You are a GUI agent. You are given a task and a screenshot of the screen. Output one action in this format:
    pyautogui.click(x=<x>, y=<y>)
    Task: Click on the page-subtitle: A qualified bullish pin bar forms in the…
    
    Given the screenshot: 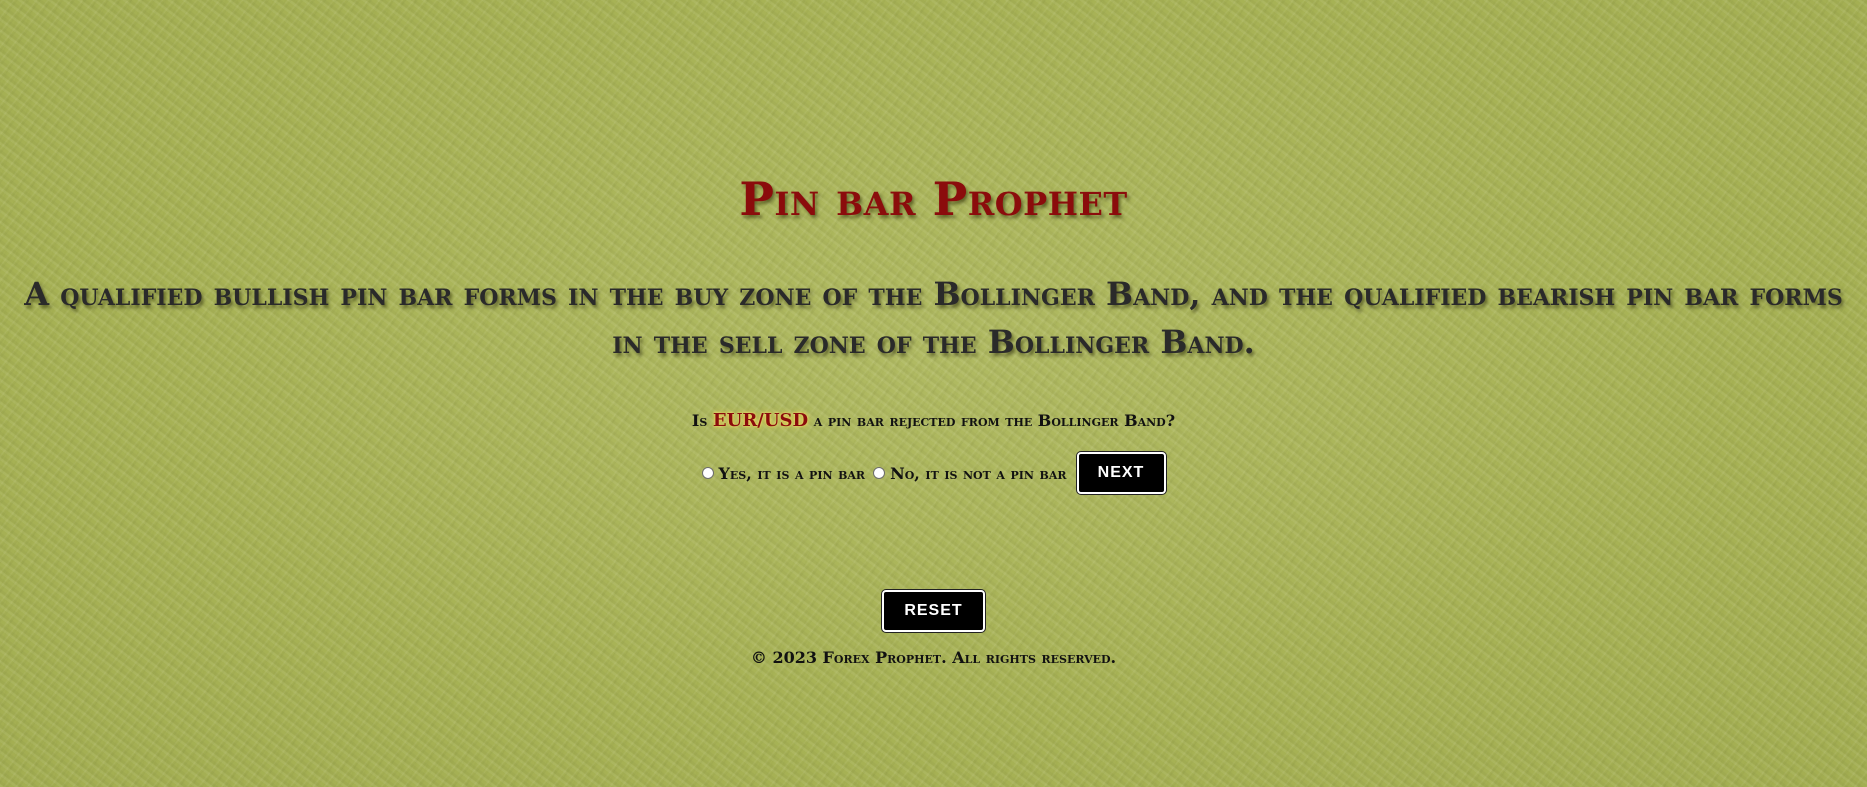 What is the action you would take?
    pyautogui.click(x=933, y=318)
    